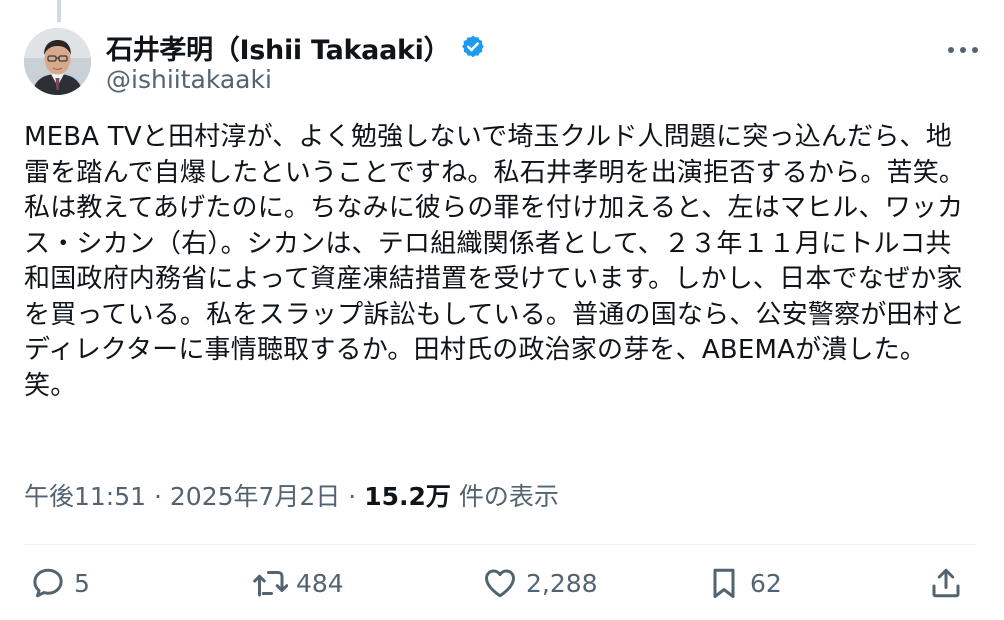  Describe the element at coordinates (744, 583) in the screenshot. I see `bookmark-button: 62` at that location.